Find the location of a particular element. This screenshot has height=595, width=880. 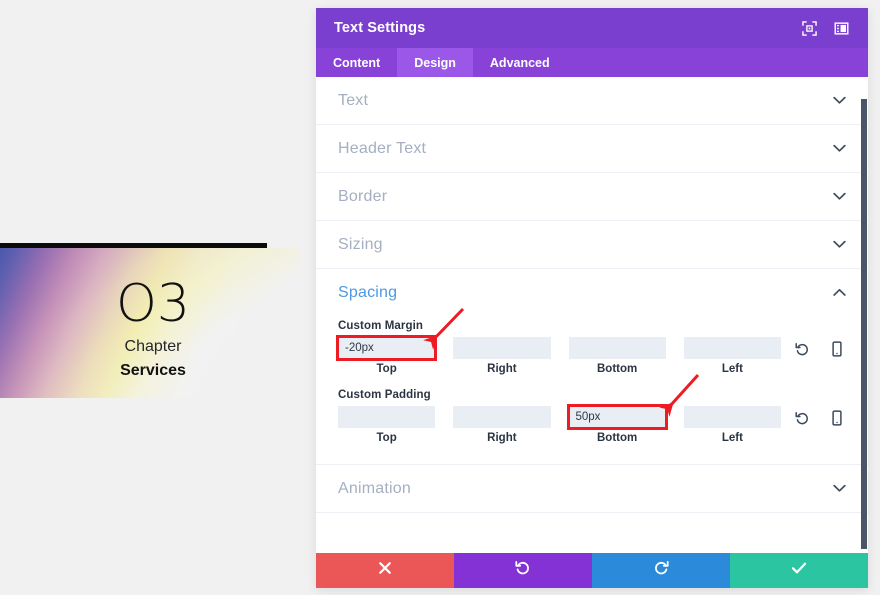

custom-padding-right-input is located at coordinates (502, 417).